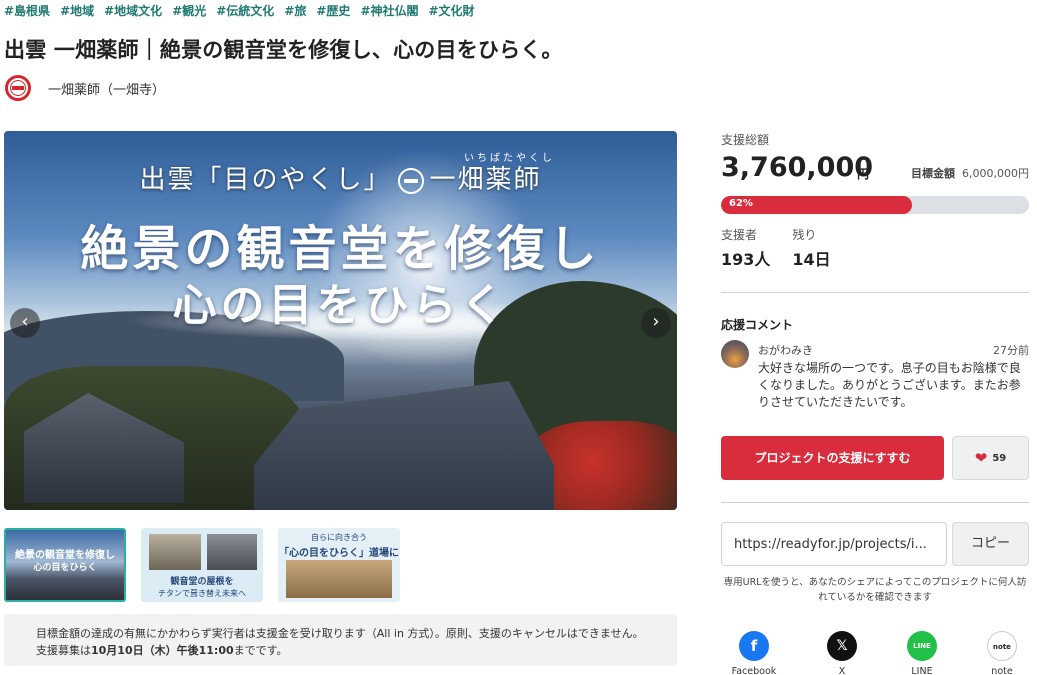 The image size is (1037, 675). I want to click on thumbnail-caption: 心の目をひらく, so click(65, 568).